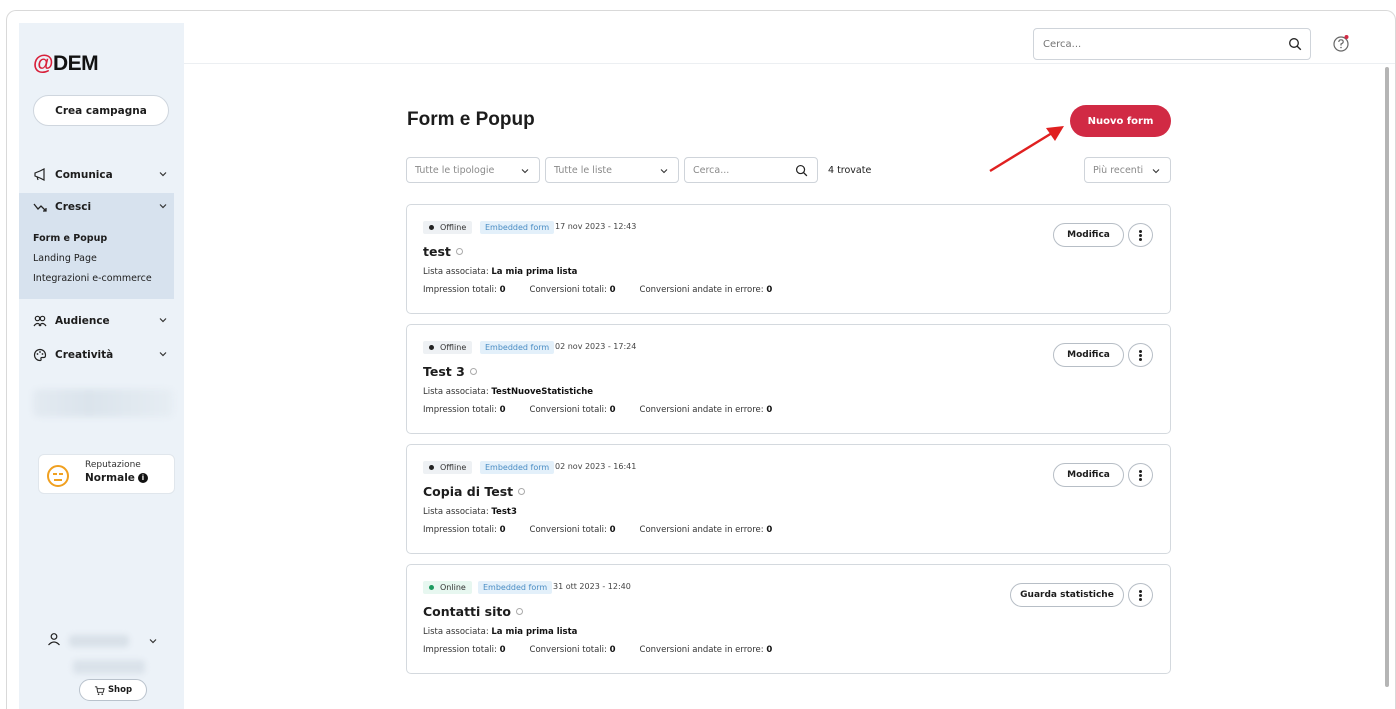  Describe the element at coordinates (103, 403) in the screenshot. I see `redacted-block` at that location.